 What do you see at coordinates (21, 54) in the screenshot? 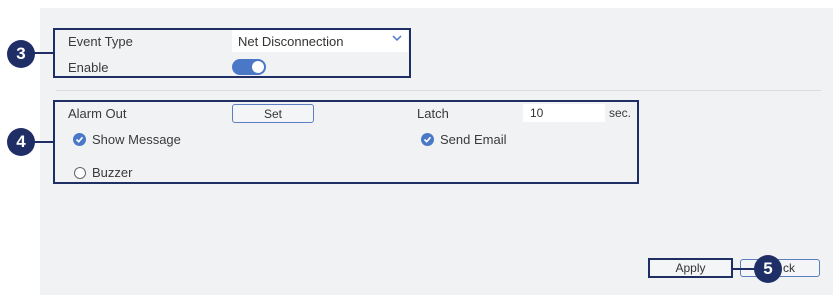
I see `callout-badge-3: 3` at bounding box center [21, 54].